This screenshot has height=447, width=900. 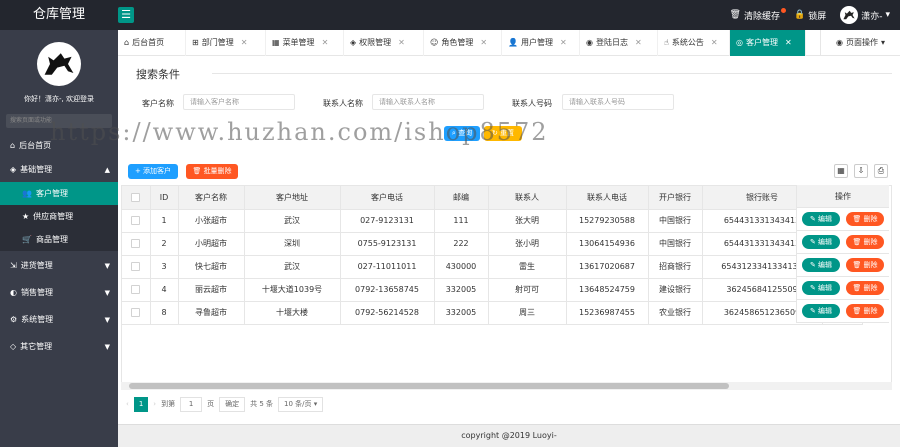 I want to click on sidebar-item-customers: 👥 客户管理, so click(x=59, y=193).